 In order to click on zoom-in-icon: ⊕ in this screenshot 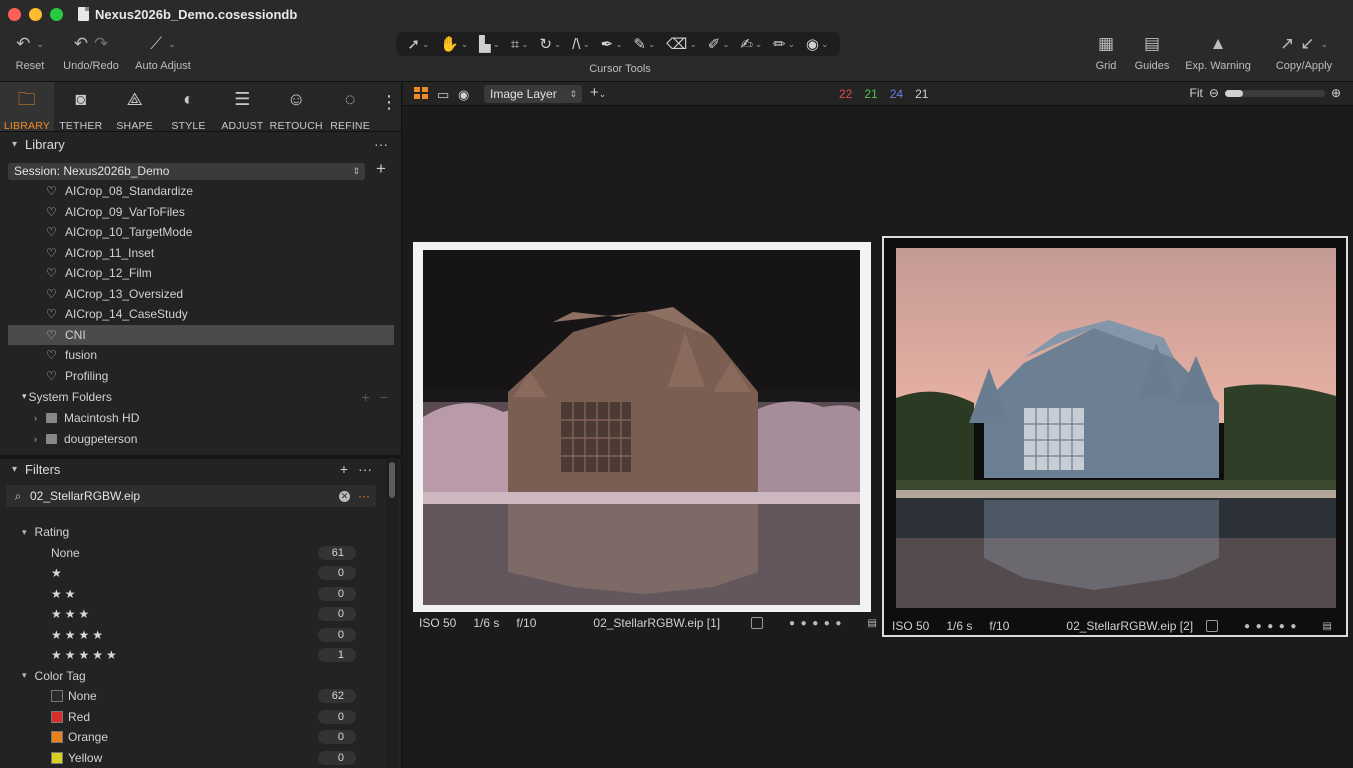, I will do `click(1336, 93)`.